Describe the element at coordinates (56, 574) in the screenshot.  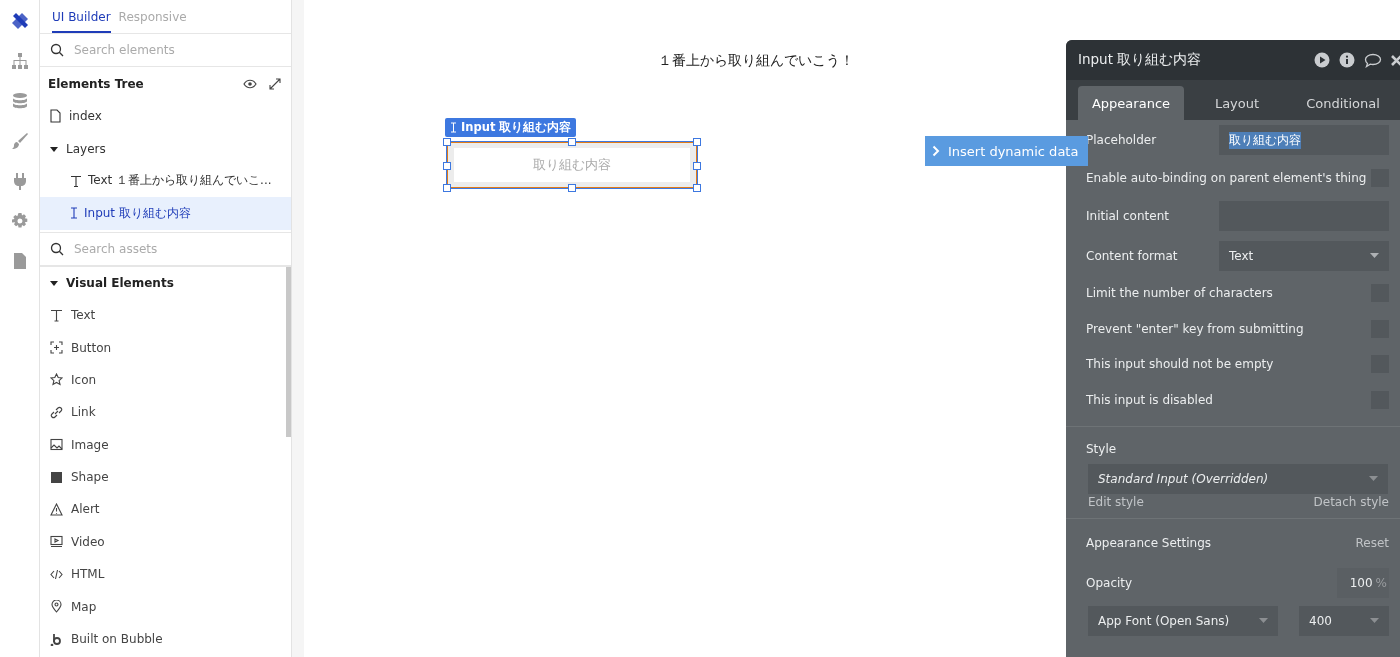
I see `html-element-icon` at that location.